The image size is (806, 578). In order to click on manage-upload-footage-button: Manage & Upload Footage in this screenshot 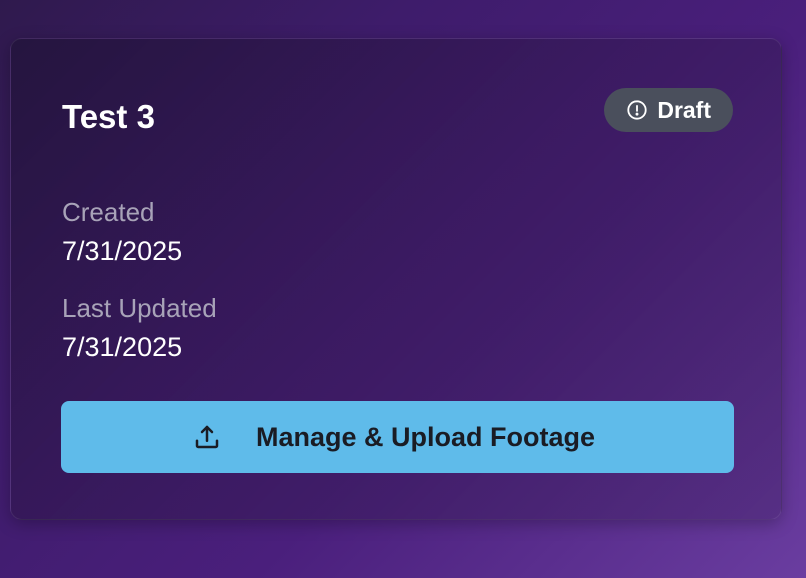, I will do `click(397, 437)`.